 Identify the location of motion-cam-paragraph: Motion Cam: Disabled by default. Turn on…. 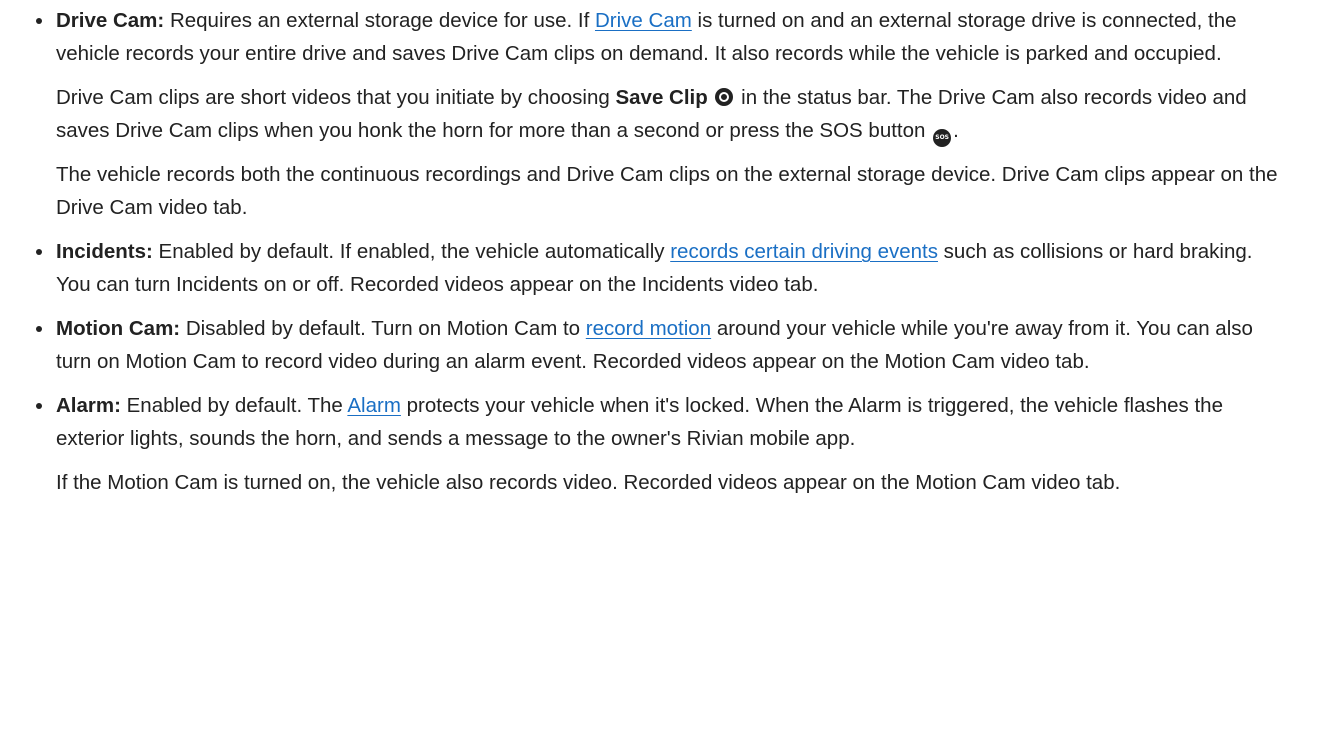
(670, 345).